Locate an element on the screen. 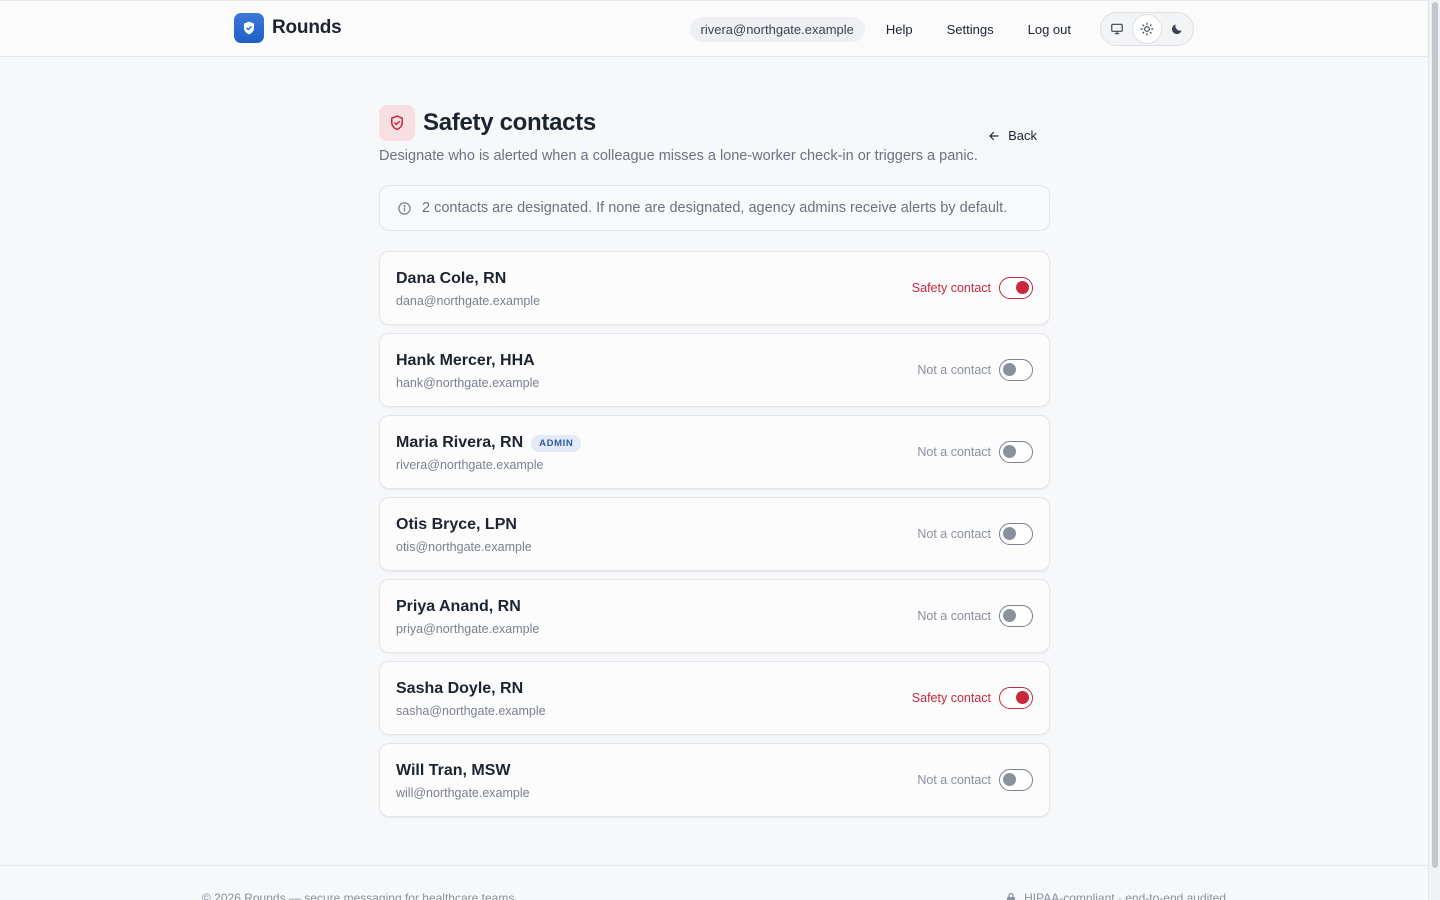 The width and height of the screenshot is (1440, 900). user-email-pill: rivera@northgate.example is located at coordinates (777, 29).